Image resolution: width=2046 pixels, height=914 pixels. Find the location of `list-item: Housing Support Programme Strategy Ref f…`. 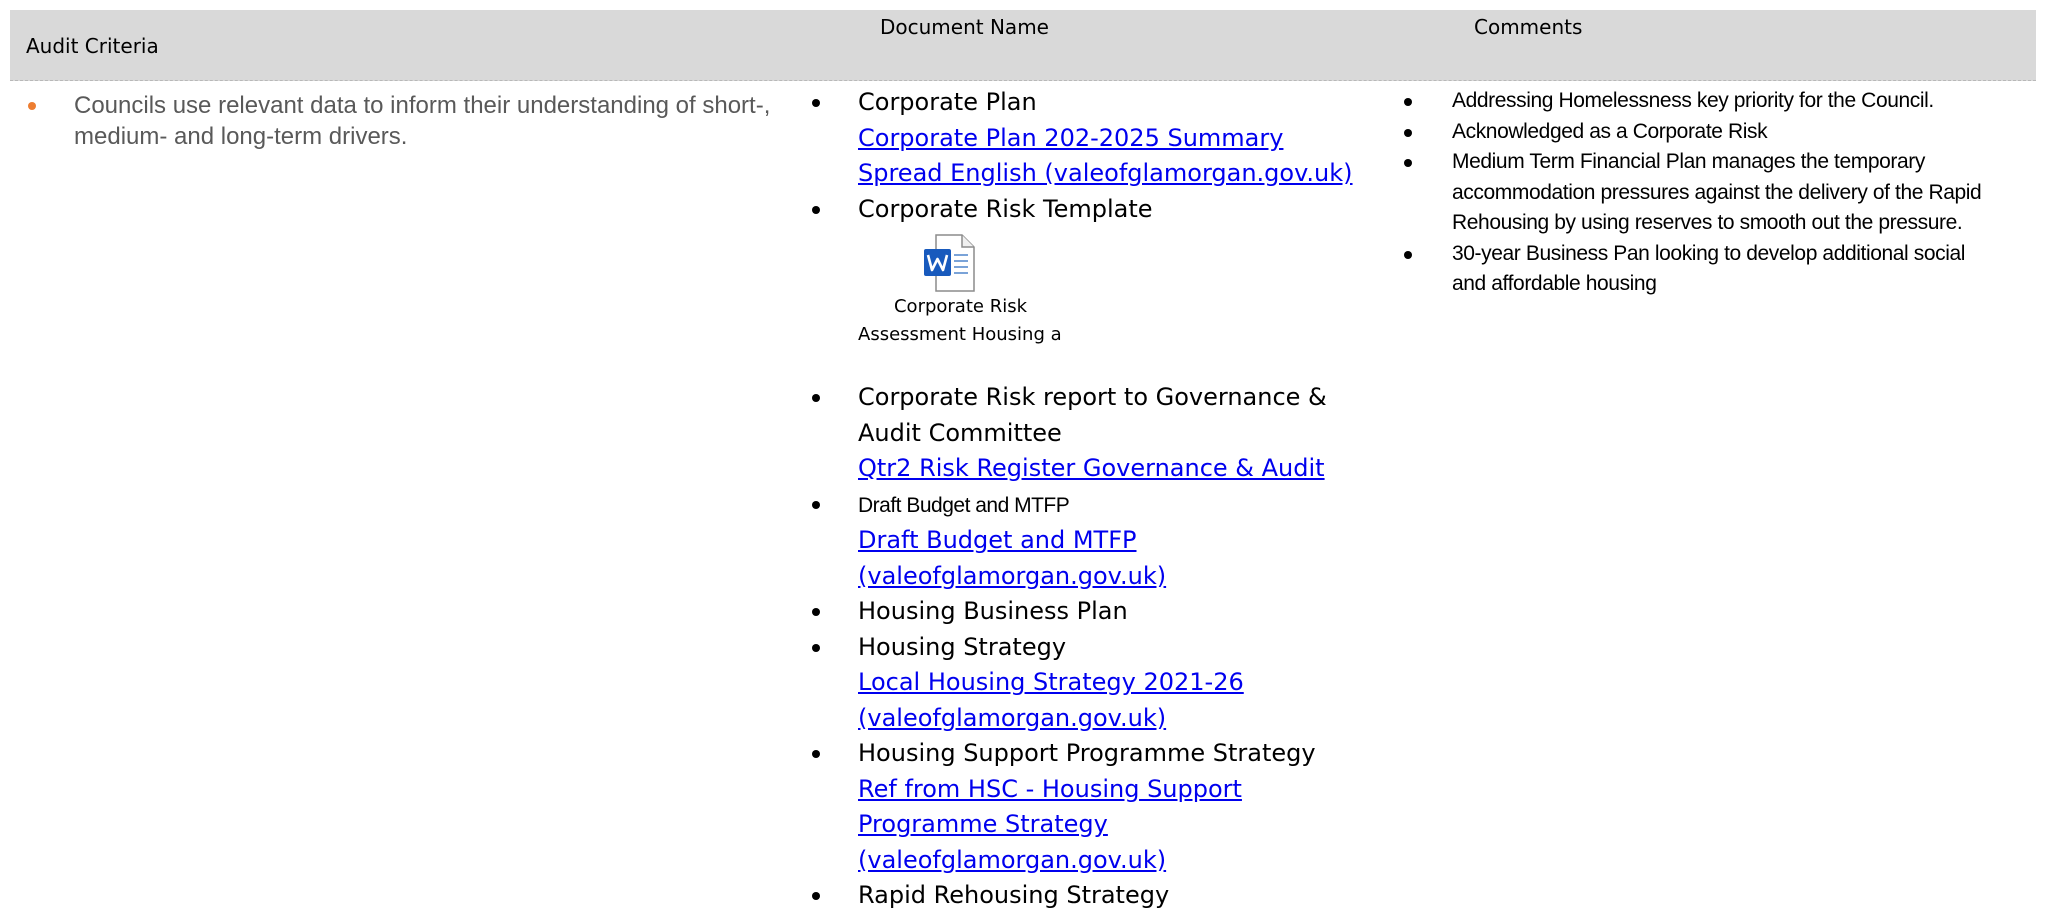

list-item: Housing Support Programme Strategy Ref f… is located at coordinates (1092, 807).